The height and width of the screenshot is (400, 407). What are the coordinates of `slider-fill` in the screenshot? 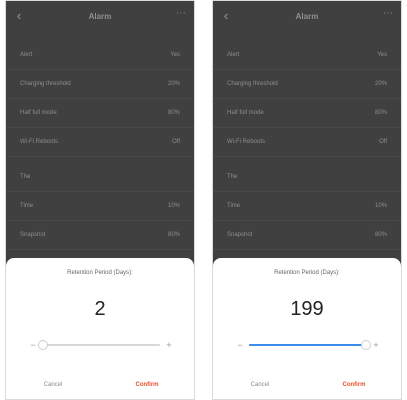 It's located at (307, 345).